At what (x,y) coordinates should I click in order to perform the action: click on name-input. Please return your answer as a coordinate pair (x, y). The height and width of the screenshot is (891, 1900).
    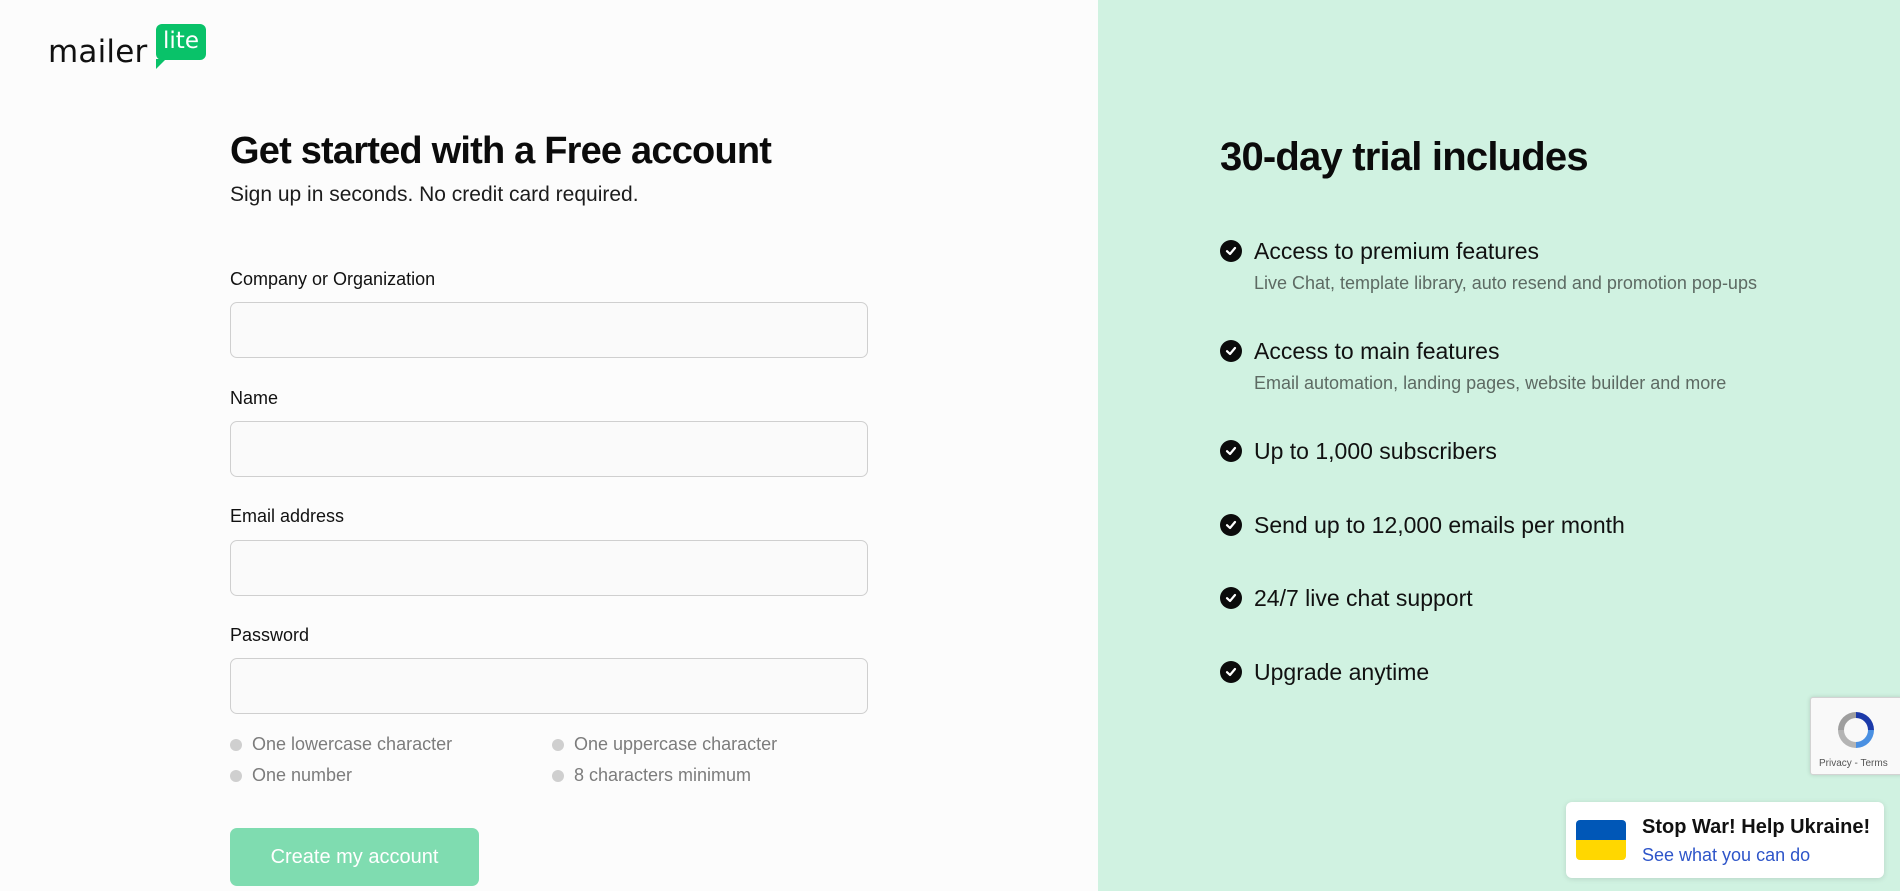
    Looking at the image, I should click on (549, 449).